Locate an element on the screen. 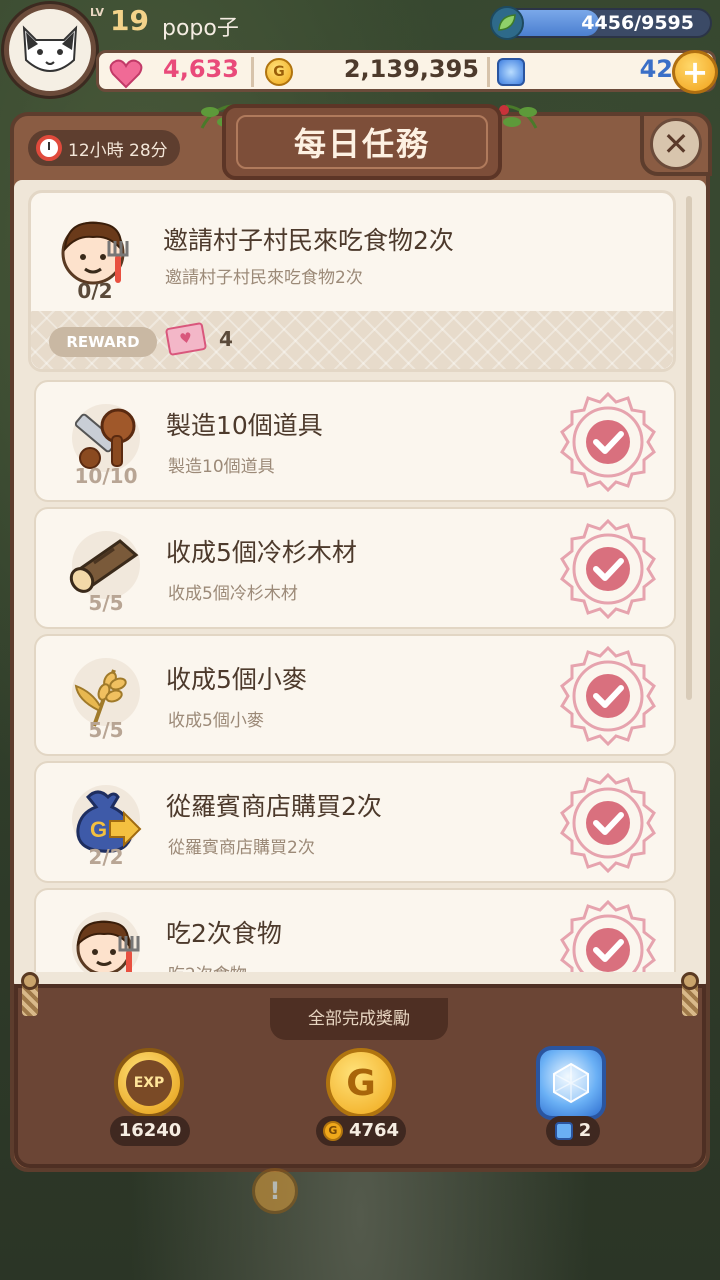 This screenshot has height=1280, width=720. close-icon: ✕ is located at coordinates (676, 144).